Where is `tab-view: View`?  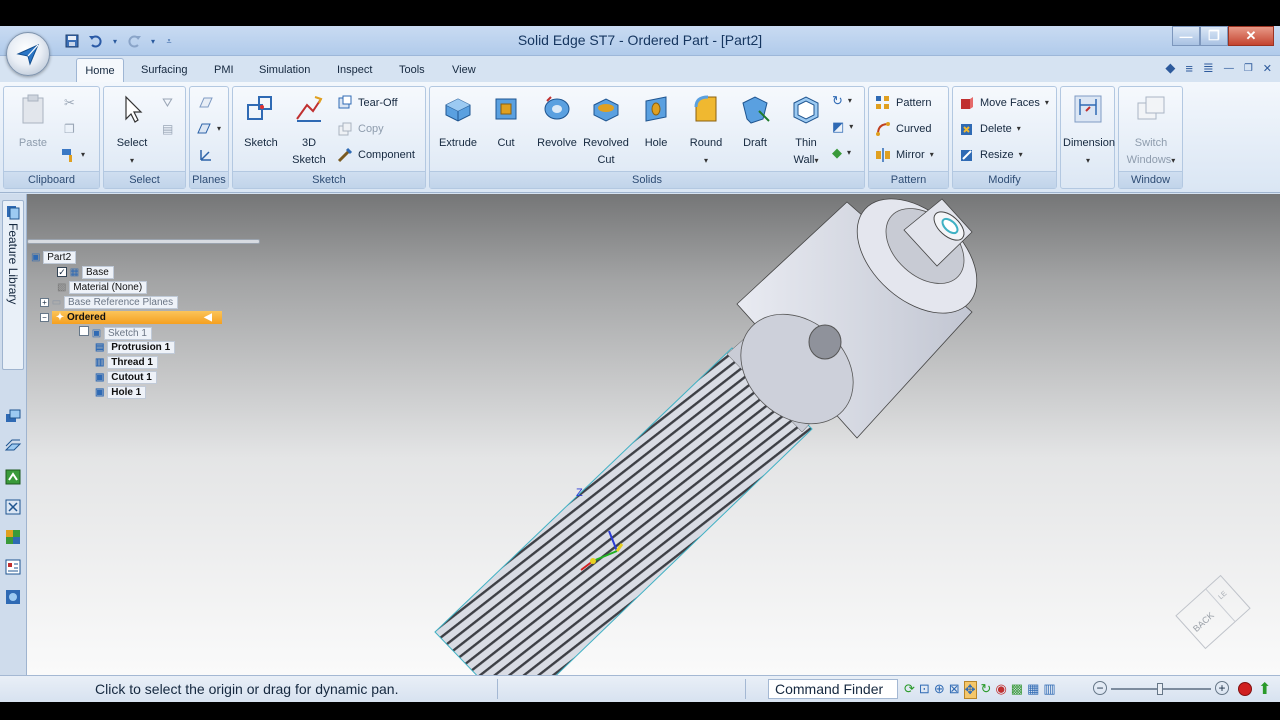 tab-view: View is located at coordinates (464, 70).